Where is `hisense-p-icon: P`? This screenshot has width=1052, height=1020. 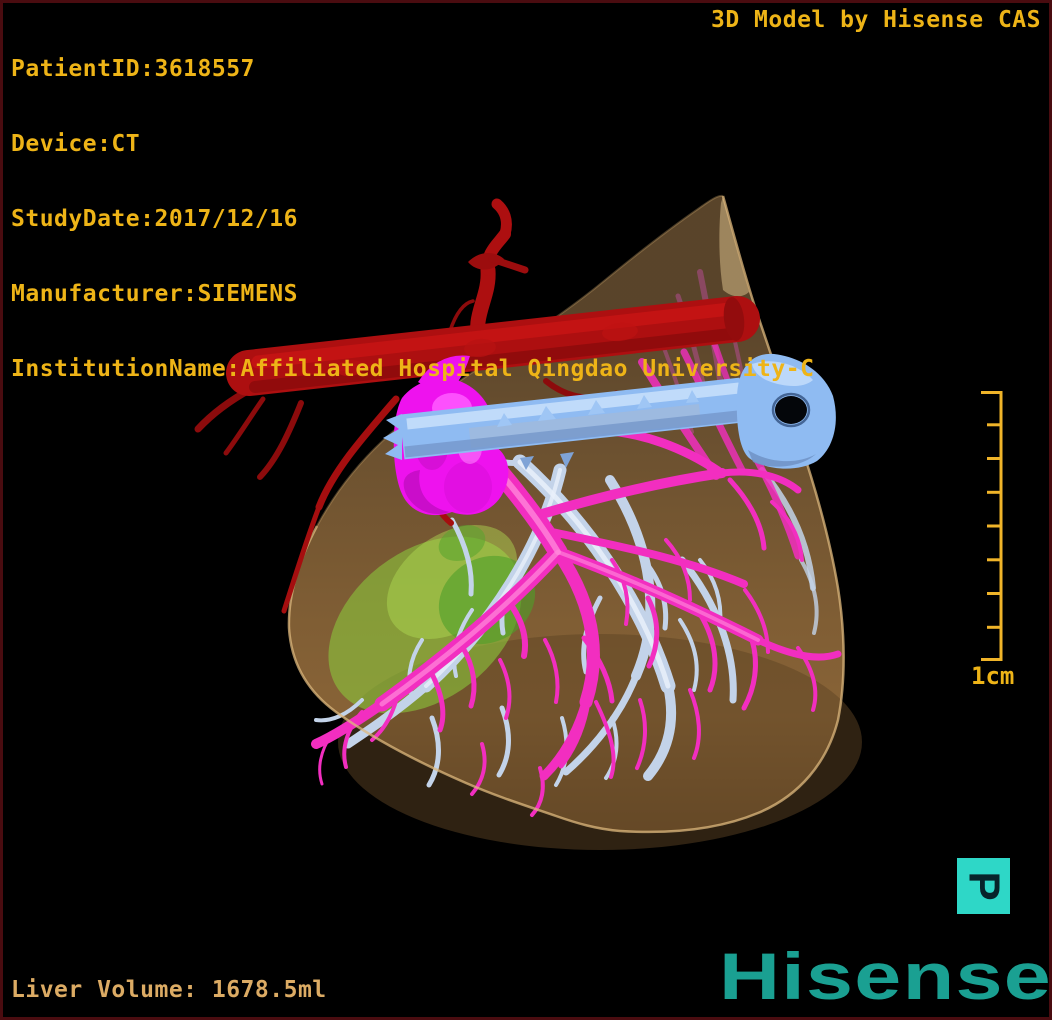 hisense-p-icon: P is located at coordinates (983, 886).